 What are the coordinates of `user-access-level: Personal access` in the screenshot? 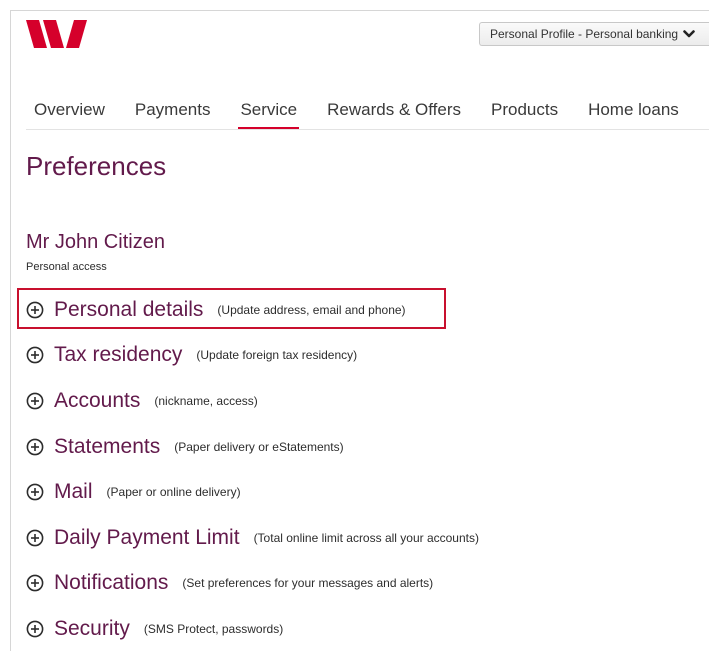 It's located at (66, 267).